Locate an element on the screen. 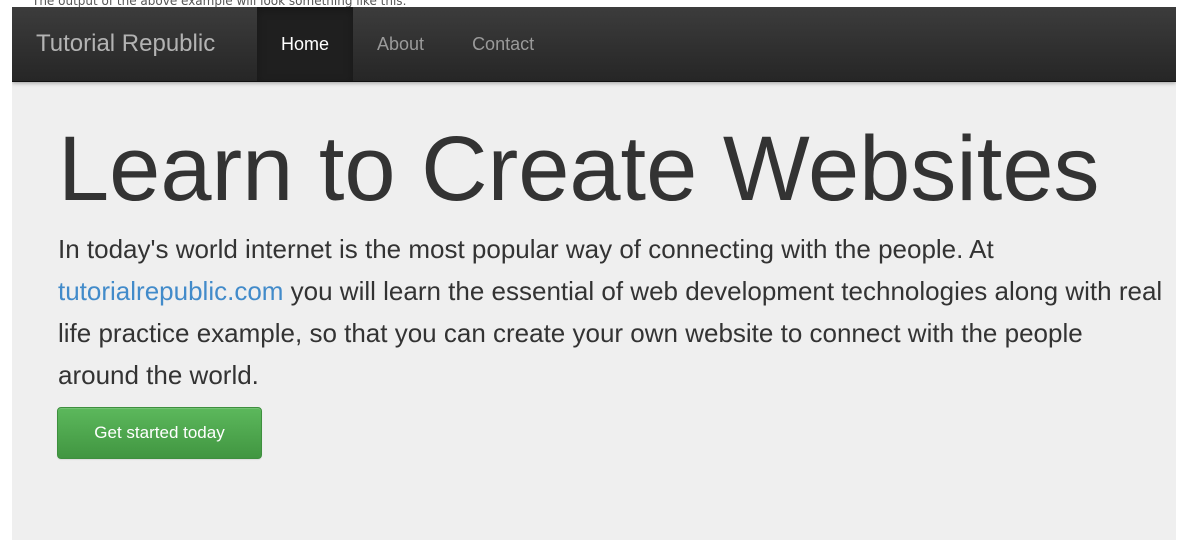  navbar-brand: Tutorial Republic is located at coordinates (125, 44).